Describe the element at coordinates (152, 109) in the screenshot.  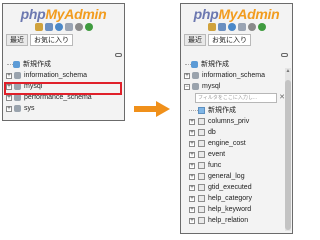
I see `arrow-right-icon` at that location.